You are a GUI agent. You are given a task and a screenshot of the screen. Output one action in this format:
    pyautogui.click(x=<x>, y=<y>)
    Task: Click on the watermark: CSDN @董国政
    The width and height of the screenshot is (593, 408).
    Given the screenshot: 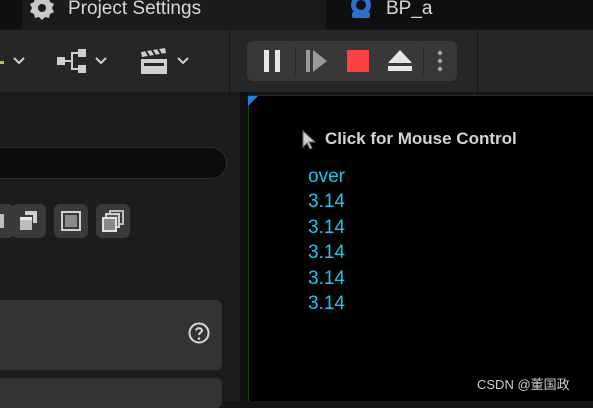 What is the action you would take?
    pyautogui.click(x=523, y=384)
    